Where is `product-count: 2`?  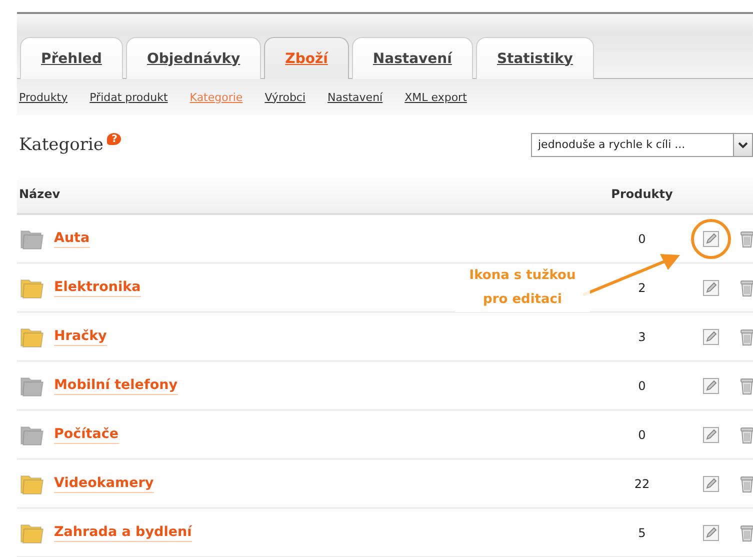
product-count: 2 is located at coordinates (642, 287).